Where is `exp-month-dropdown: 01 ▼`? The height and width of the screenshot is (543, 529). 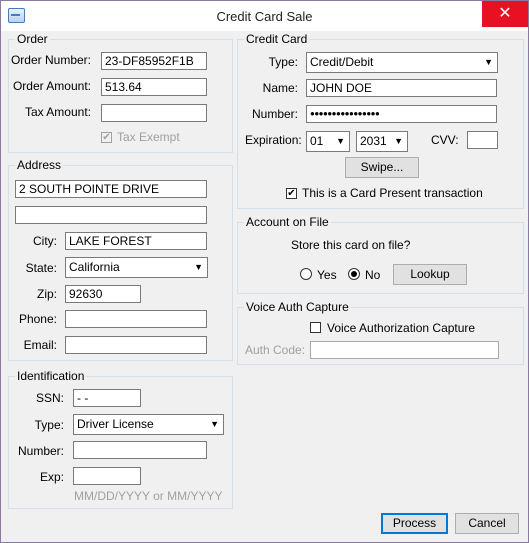 exp-month-dropdown: 01 ▼ is located at coordinates (328, 141).